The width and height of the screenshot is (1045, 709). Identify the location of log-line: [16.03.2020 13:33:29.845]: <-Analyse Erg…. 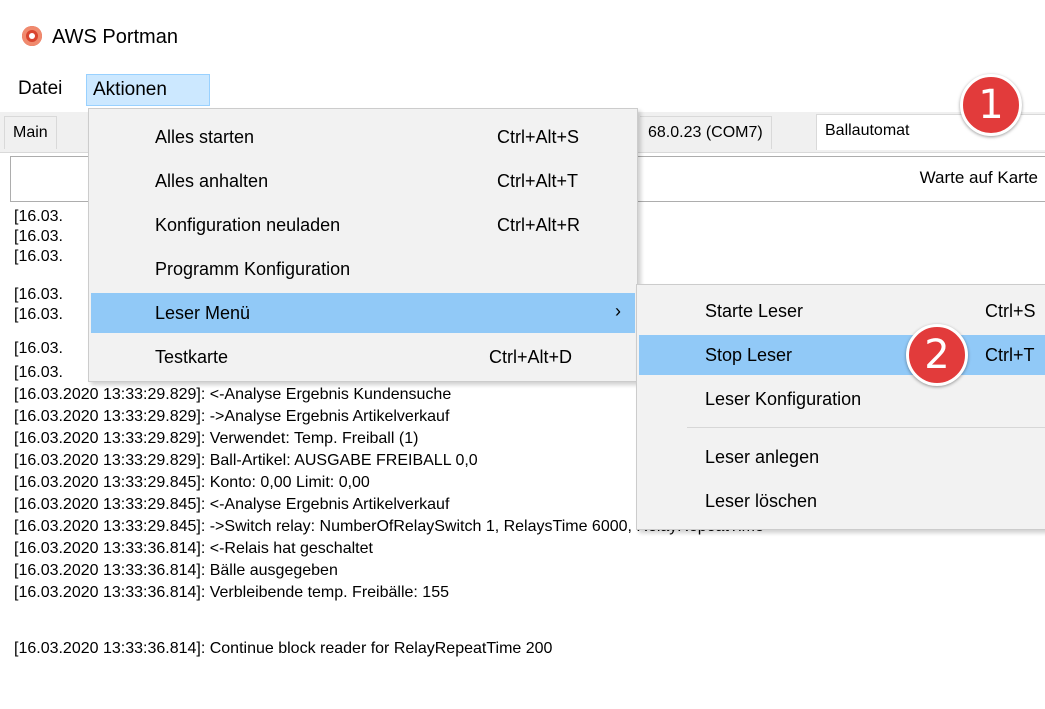
(232, 504).